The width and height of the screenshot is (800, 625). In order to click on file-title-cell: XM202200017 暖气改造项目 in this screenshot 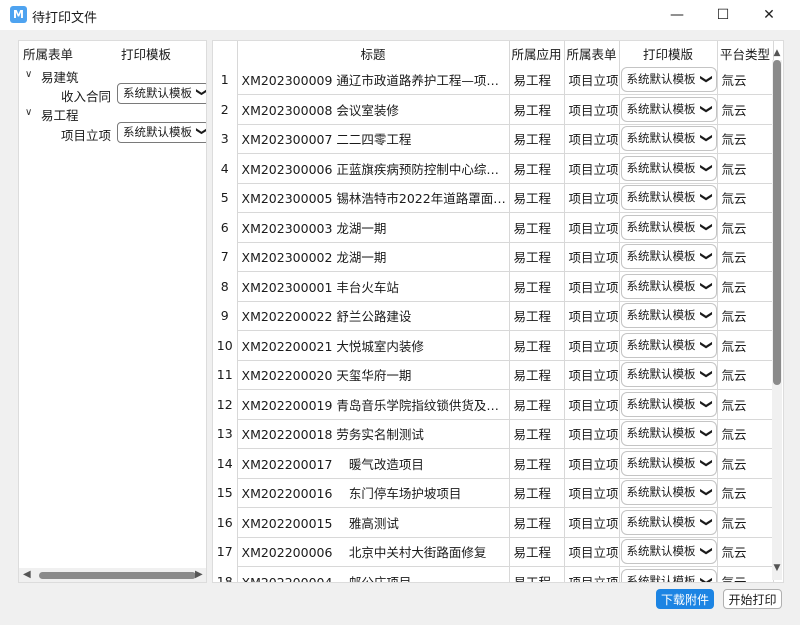, I will do `click(373, 463)`.